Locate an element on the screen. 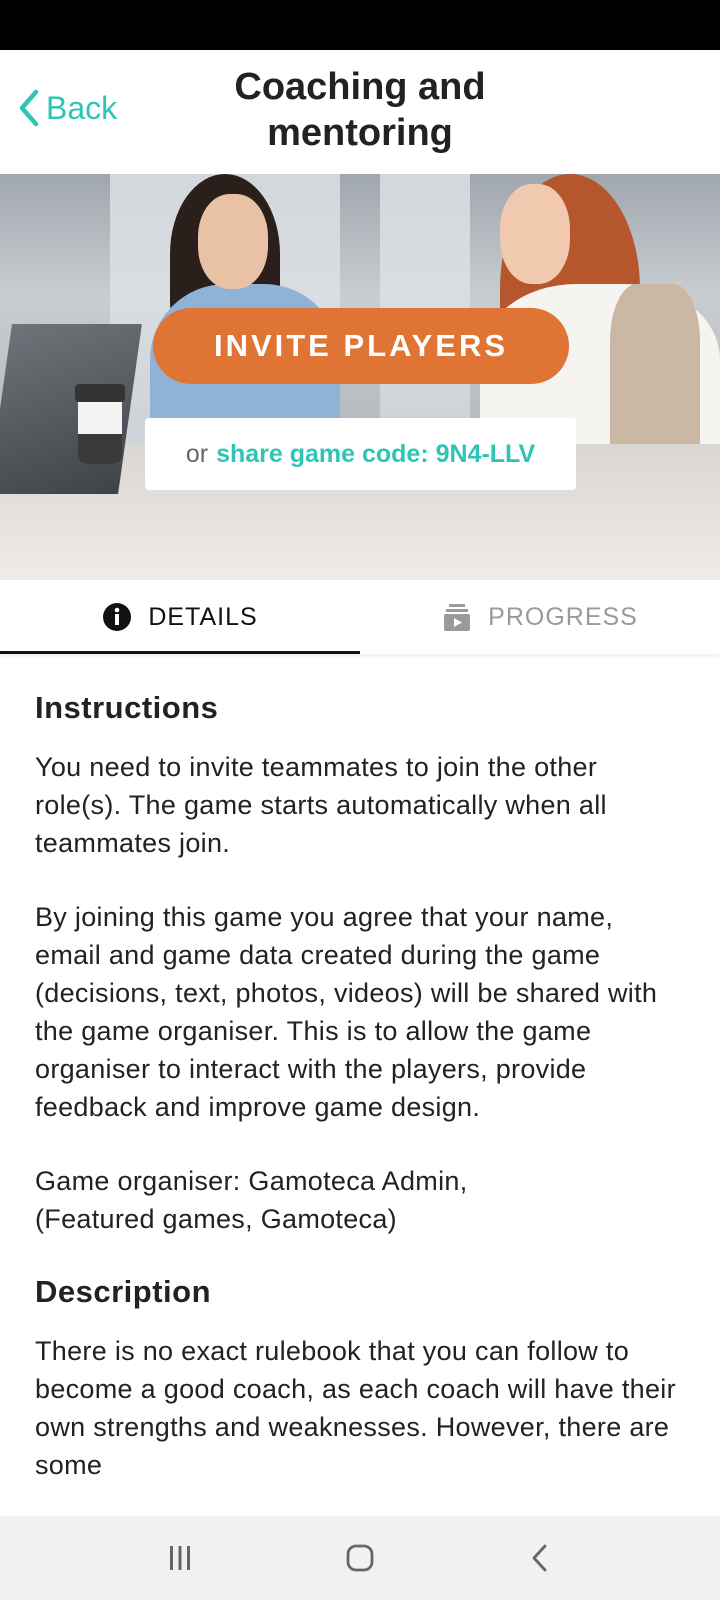  chevron-left-icon is located at coordinates (29, 108).